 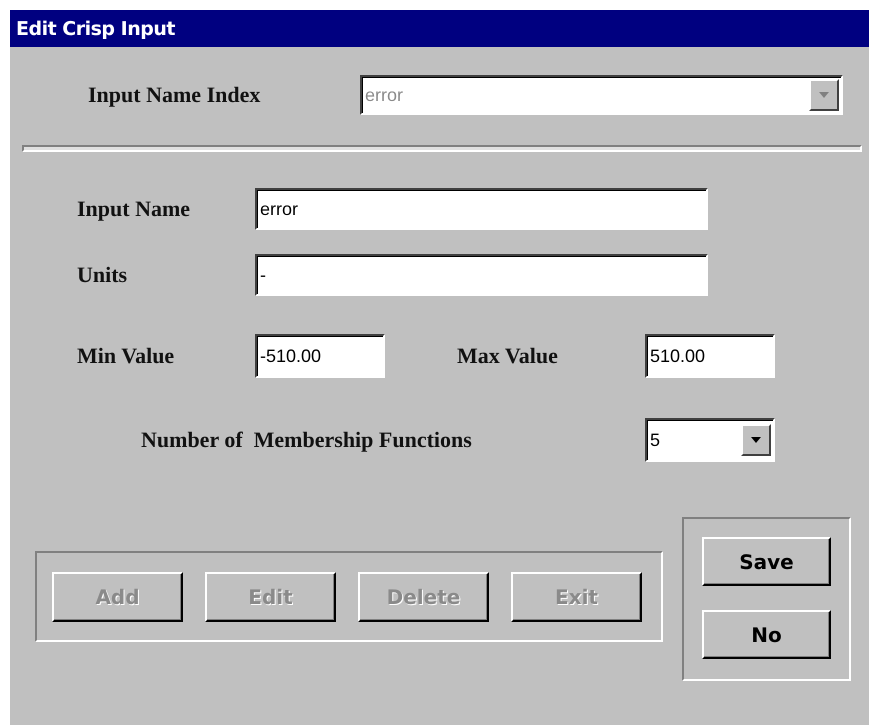 What do you see at coordinates (766, 634) in the screenshot?
I see `action-button: No` at bounding box center [766, 634].